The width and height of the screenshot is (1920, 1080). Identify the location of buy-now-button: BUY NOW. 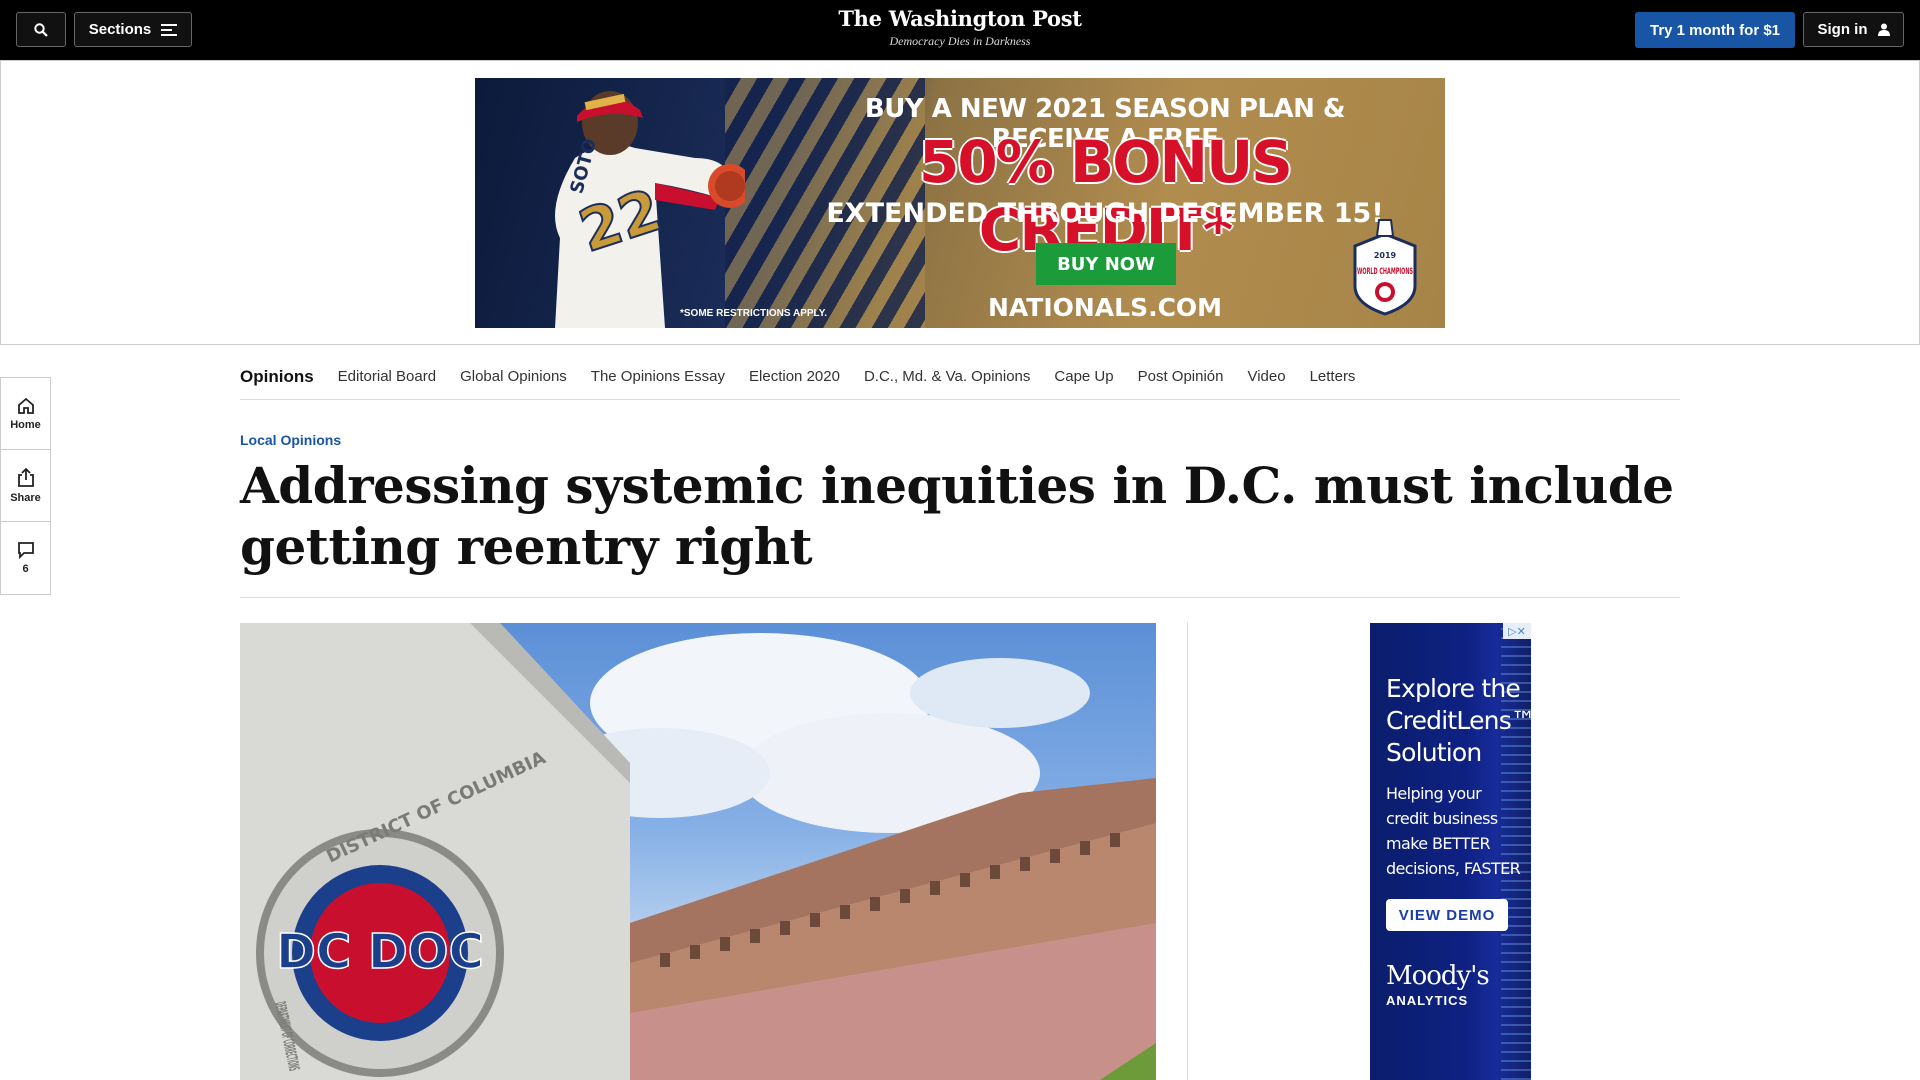
(1106, 264).